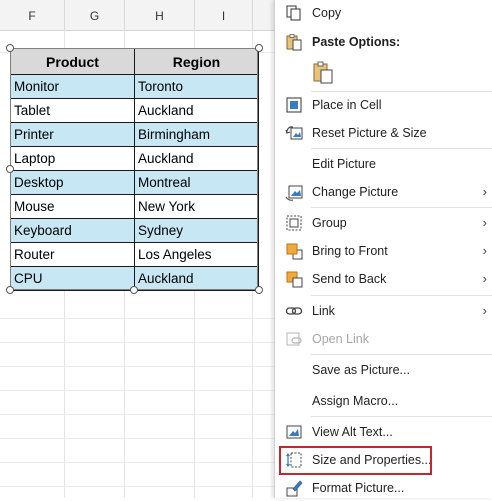 The image size is (492, 501). I want to click on menu-item-group: Group ›, so click(383, 223).